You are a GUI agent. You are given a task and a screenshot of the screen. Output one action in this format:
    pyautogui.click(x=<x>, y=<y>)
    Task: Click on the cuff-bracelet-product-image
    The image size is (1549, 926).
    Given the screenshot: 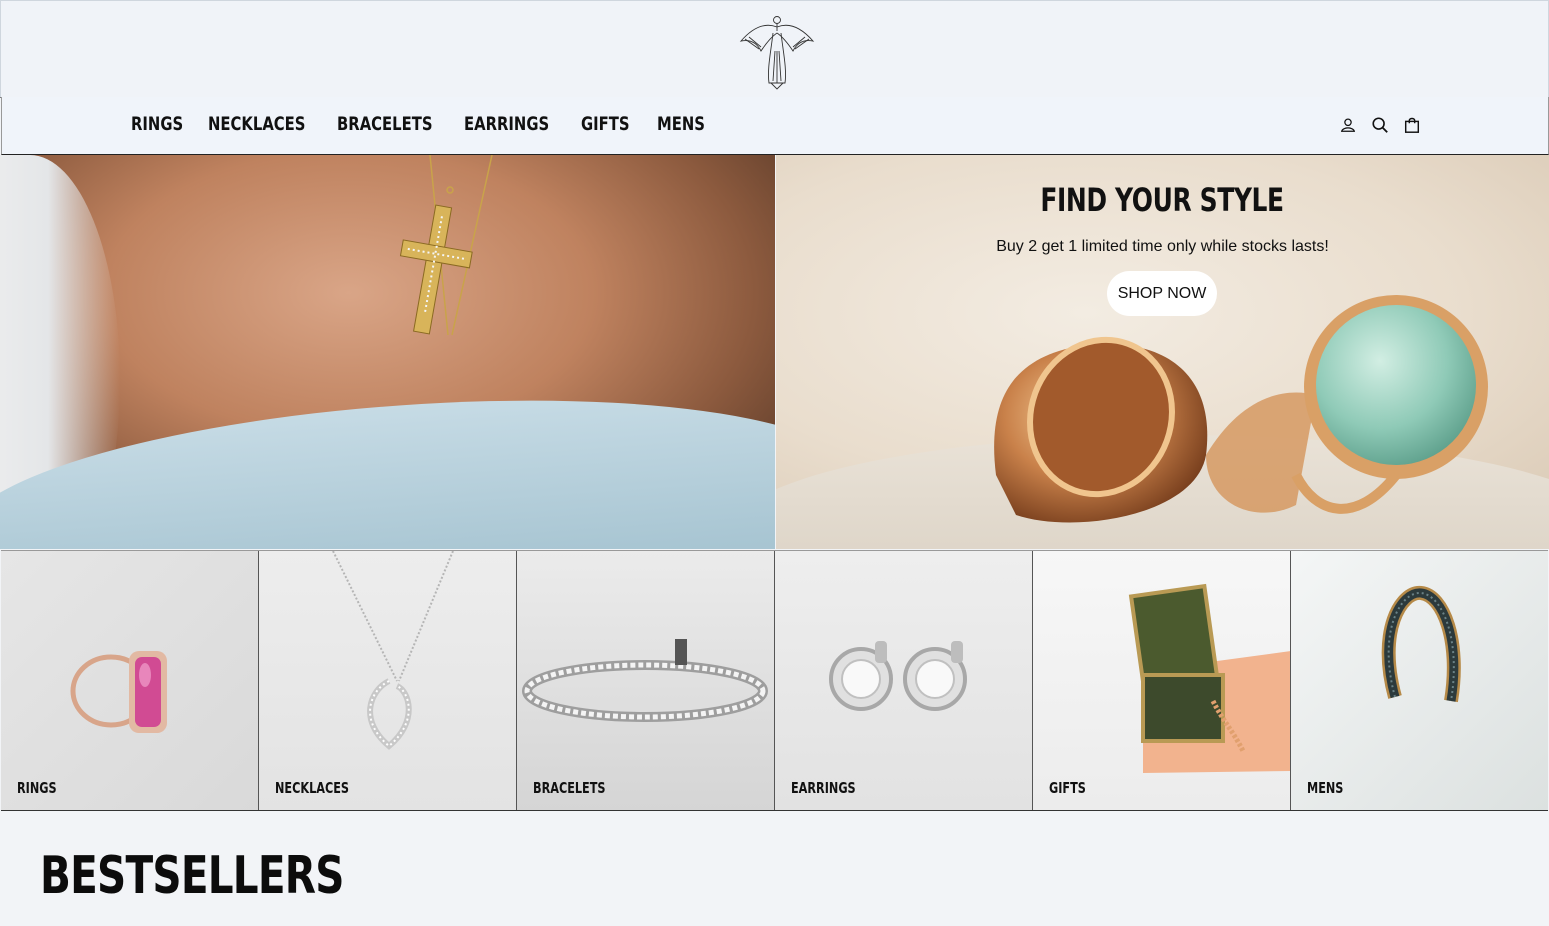 What is the action you would take?
    pyautogui.click(x=1421, y=644)
    